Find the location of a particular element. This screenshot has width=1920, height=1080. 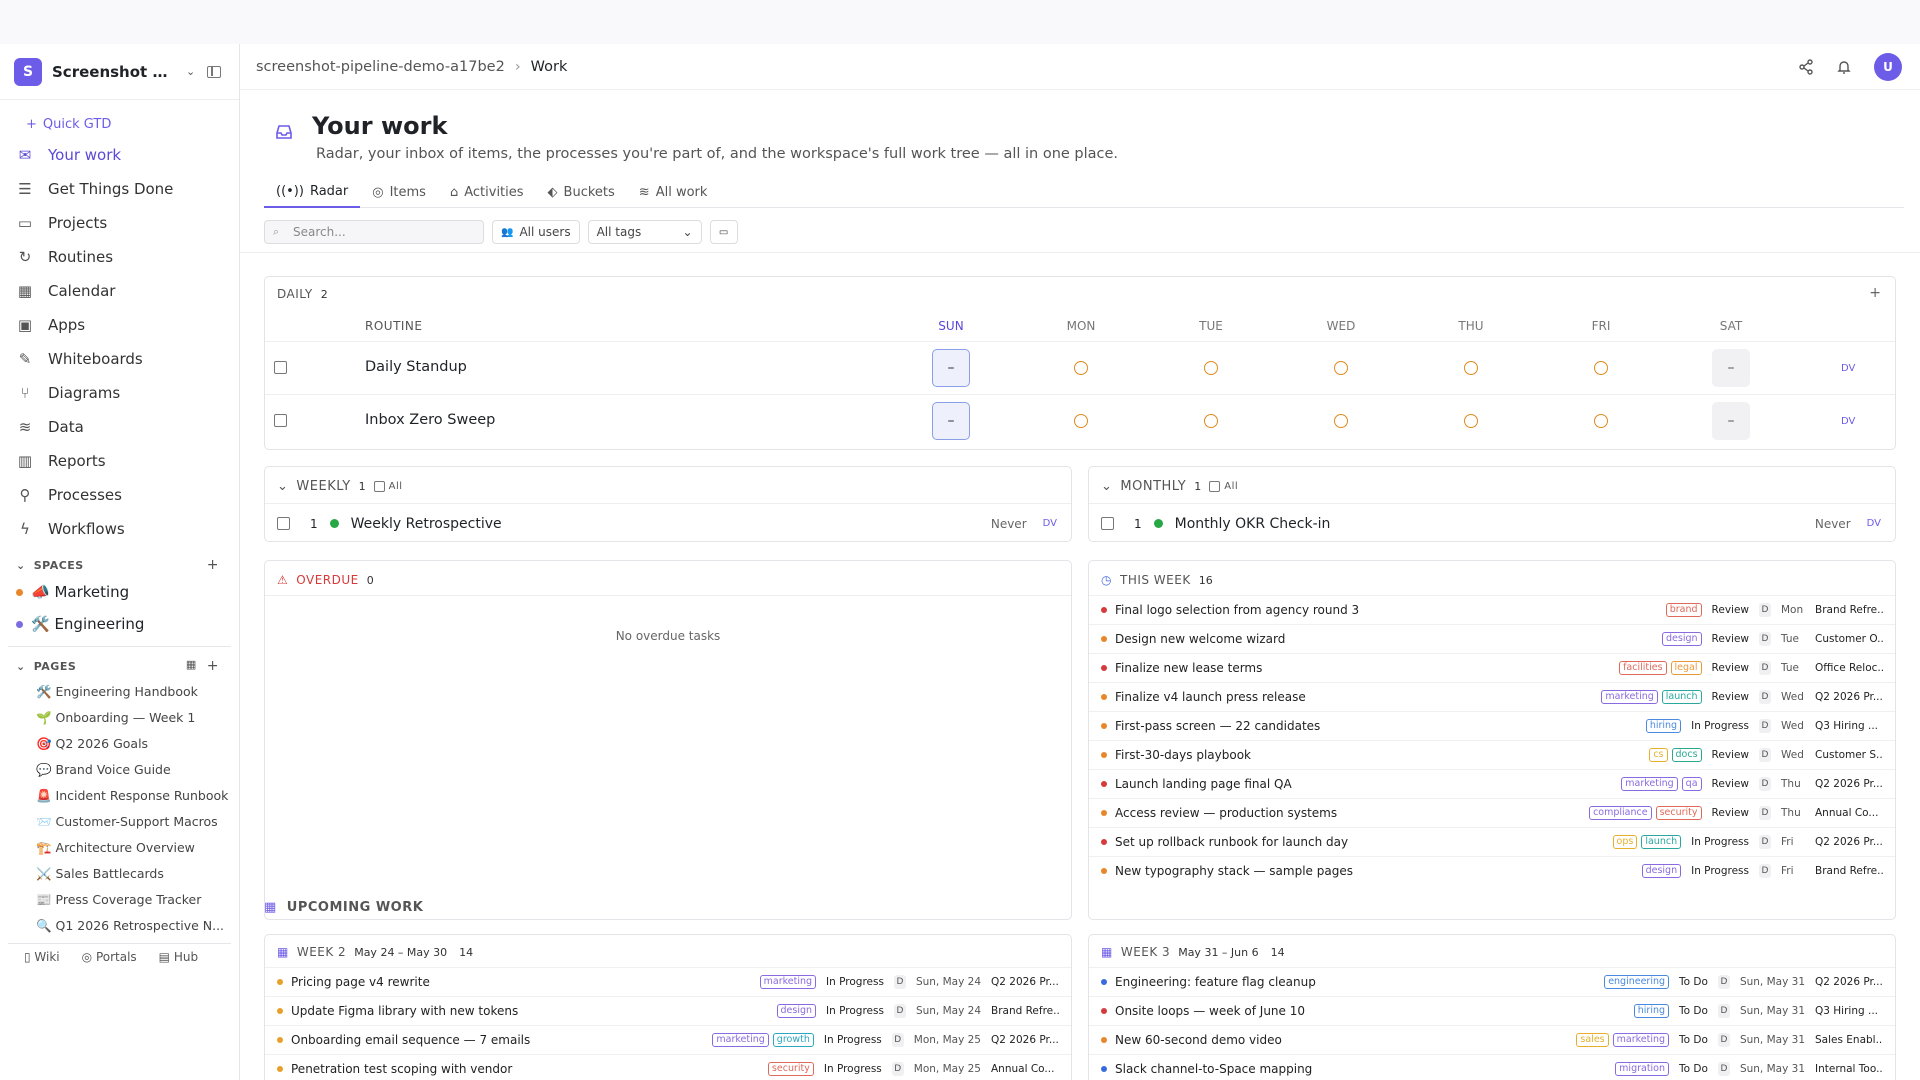

sidebar-item-calendar: ▦ Calendar is located at coordinates (119, 291).